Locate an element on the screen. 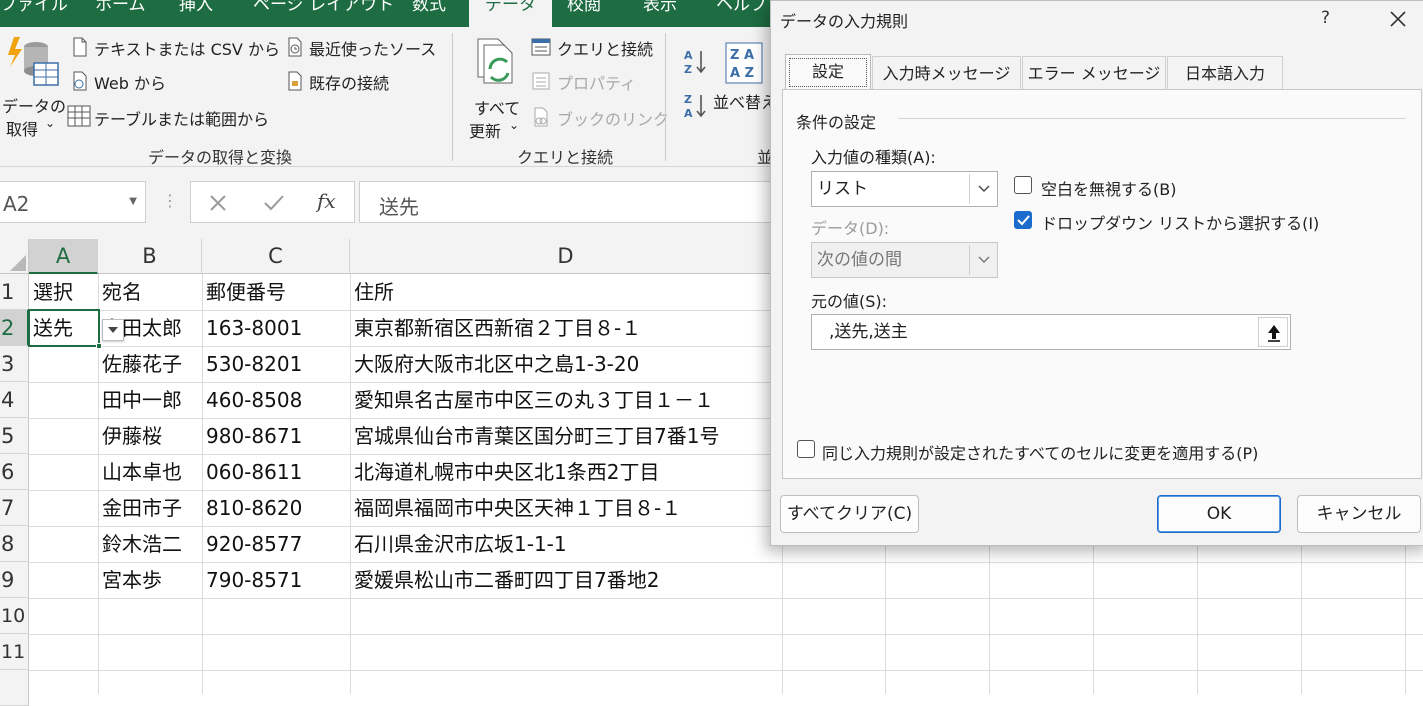 The height and width of the screenshot is (706, 1423). gridline is located at coordinates (726, 598).